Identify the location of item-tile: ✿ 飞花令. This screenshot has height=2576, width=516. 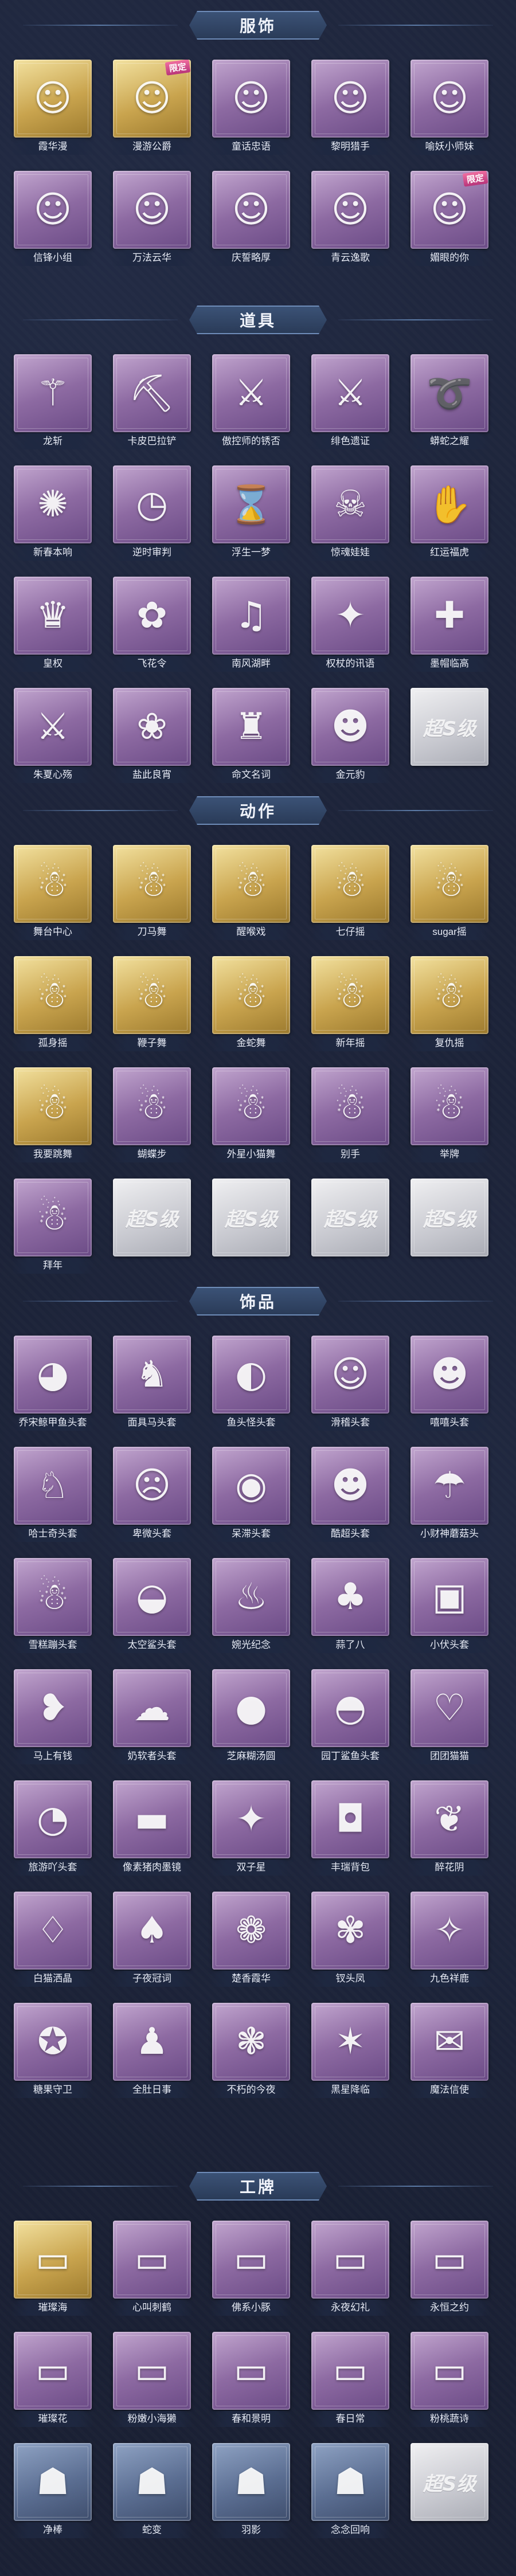
(152, 625).